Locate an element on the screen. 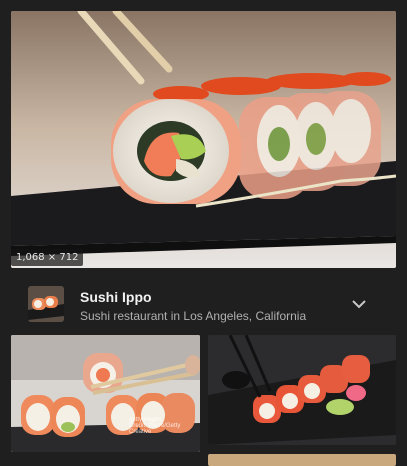 This screenshot has height=466, width=407. related-image-rolls-slate is located at coordinates (302, 390).